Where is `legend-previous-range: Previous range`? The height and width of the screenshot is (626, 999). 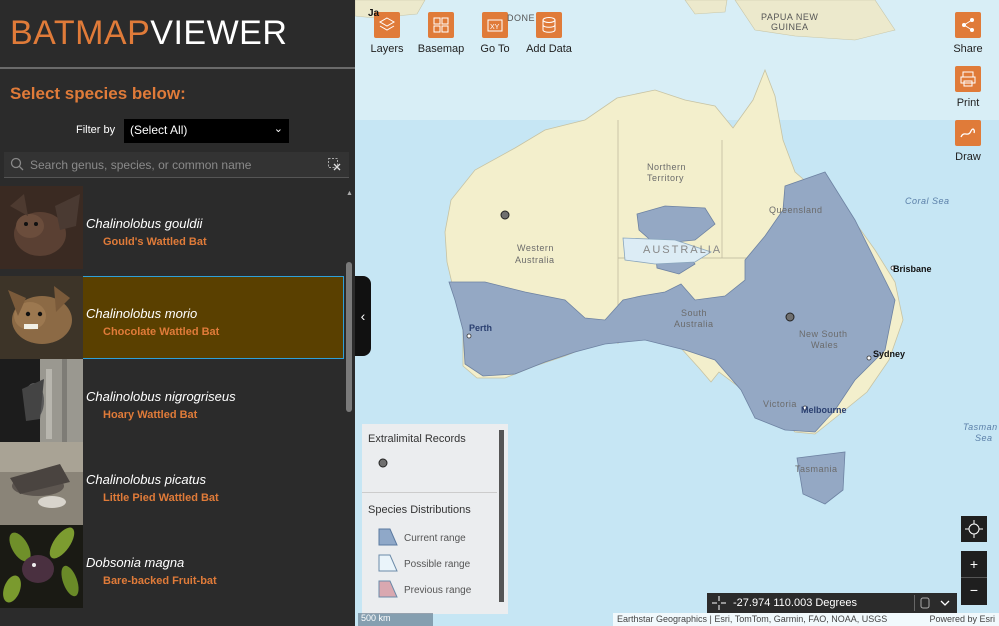
legend-previous-range: Previous range is located at coordinates (438, 590).